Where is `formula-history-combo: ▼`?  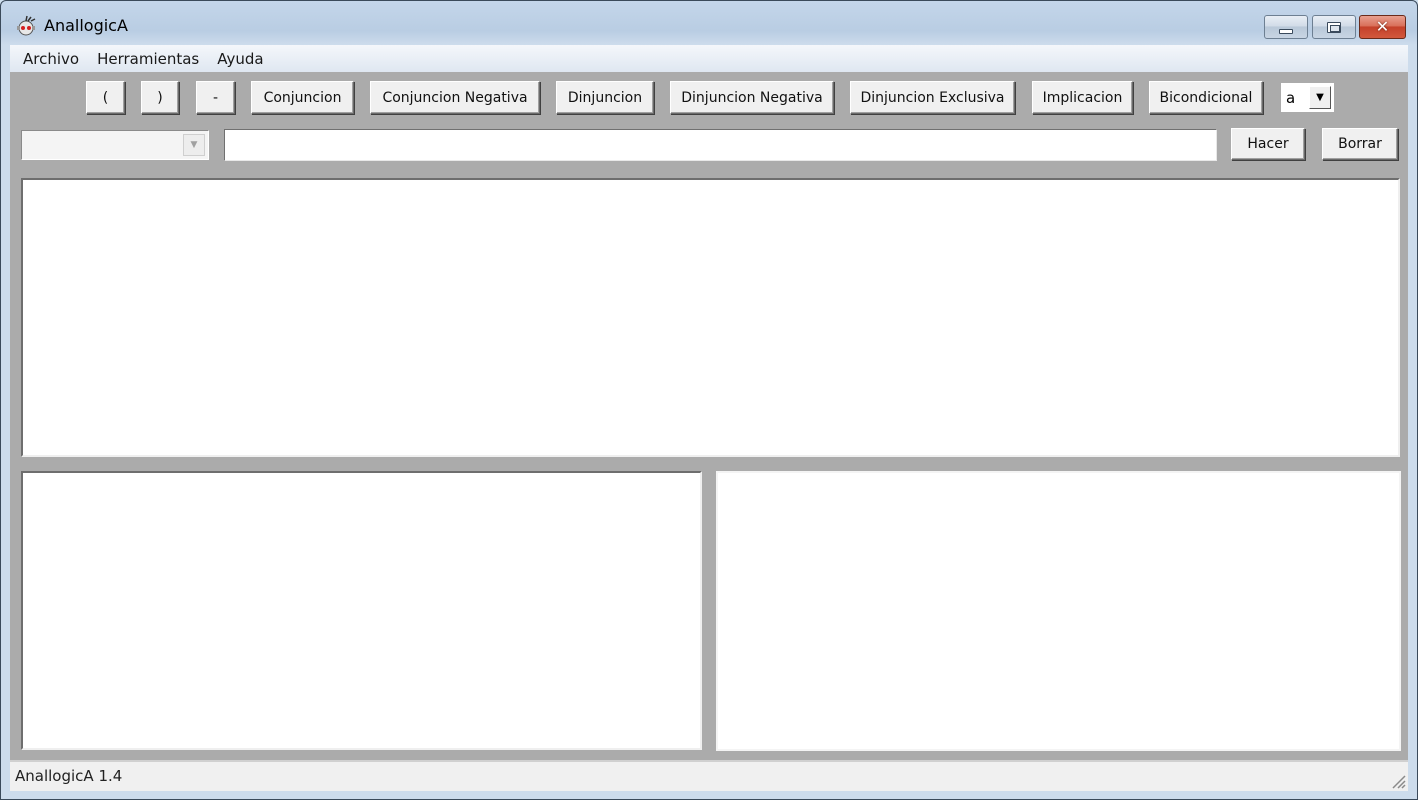
formula-history-combo: ▼ is located at coordinates (115, 145).